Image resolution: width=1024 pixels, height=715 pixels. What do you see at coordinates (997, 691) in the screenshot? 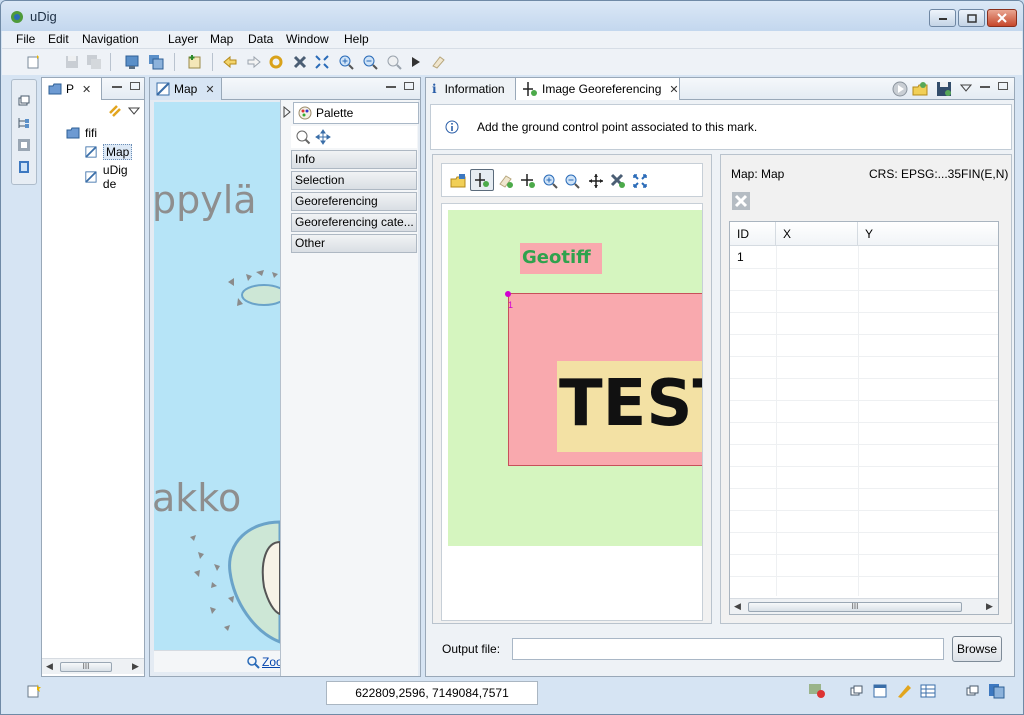
I see `catalog-icon` at bounding box center [997, 691].